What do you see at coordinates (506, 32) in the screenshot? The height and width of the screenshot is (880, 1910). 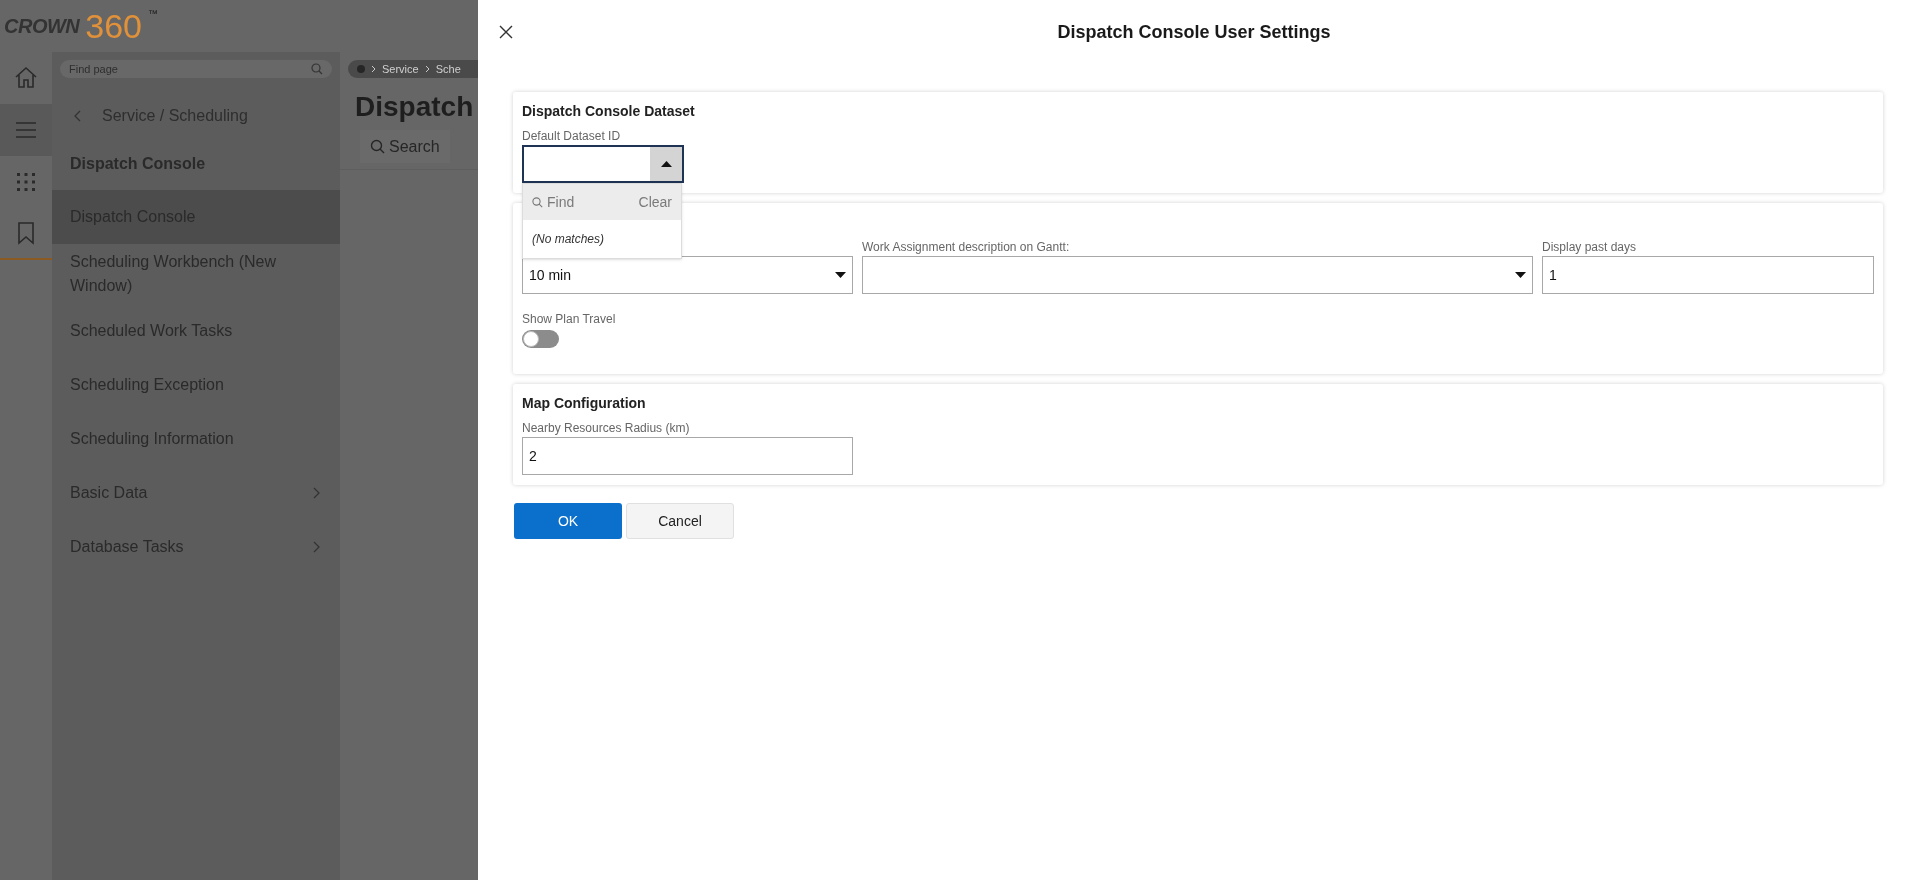 I see `close-icon` at bounding box center [506, 32].